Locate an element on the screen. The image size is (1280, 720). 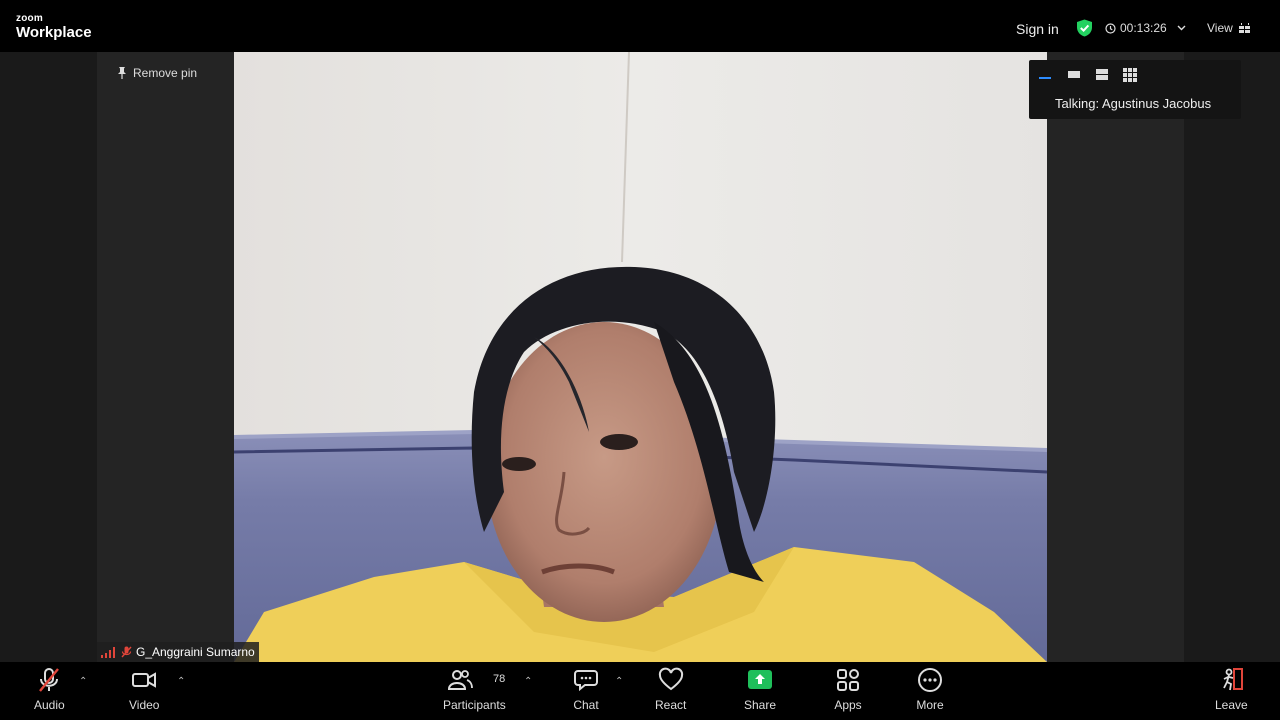
more-label: More is located at coordinates (930, 705).